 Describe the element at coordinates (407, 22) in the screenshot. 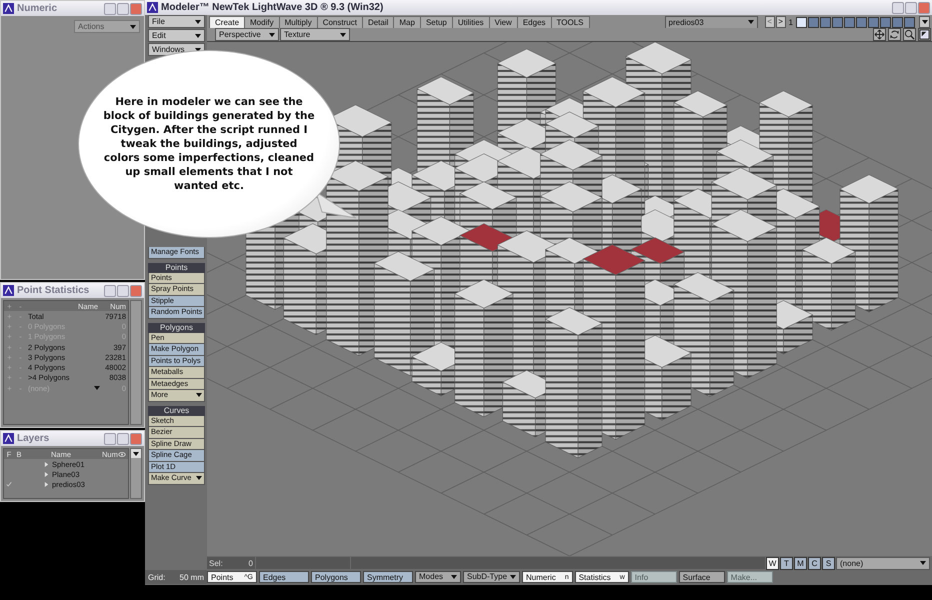

I see `tab: Map` at that location.